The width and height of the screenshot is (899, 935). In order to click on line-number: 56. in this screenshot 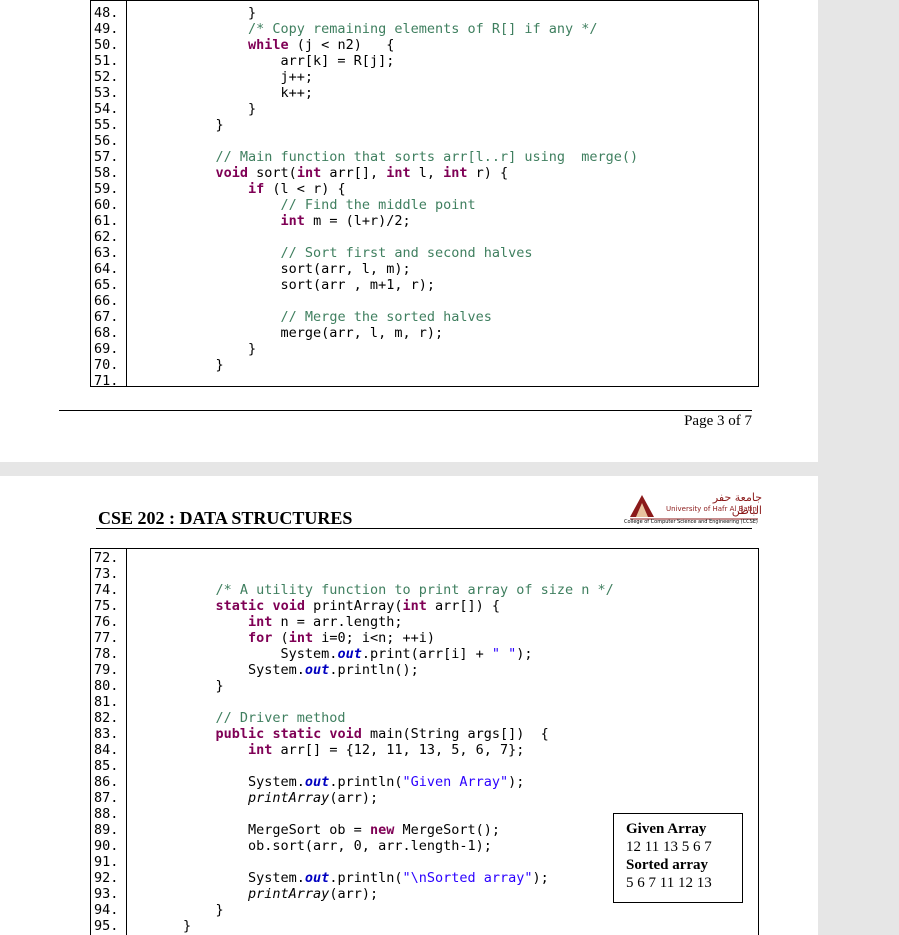, I will do `click(106, 141)`.